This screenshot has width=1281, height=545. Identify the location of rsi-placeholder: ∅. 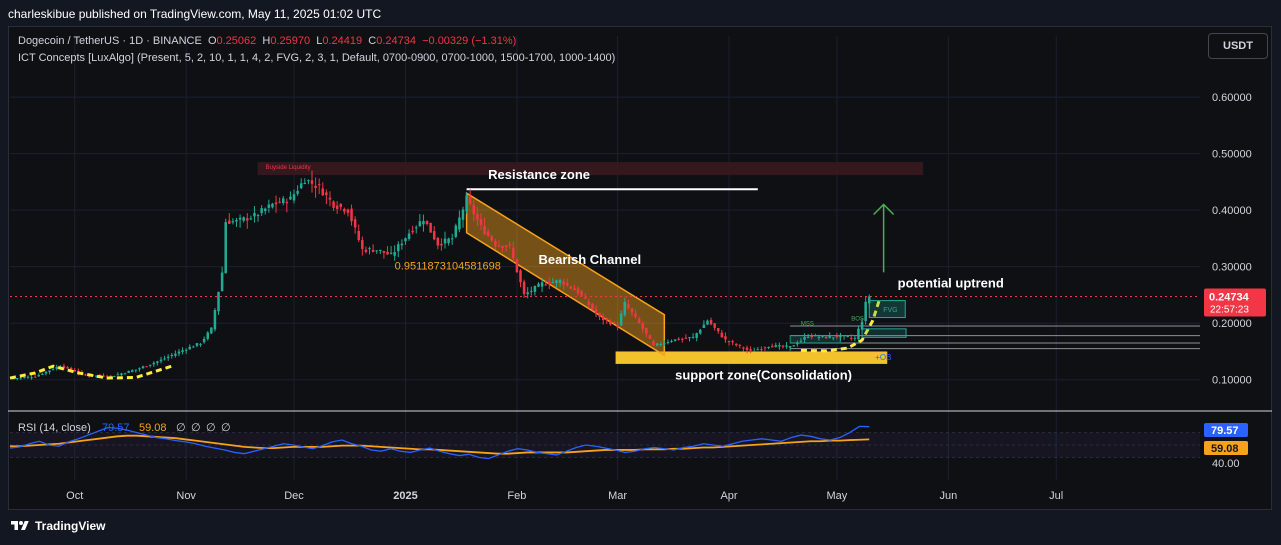
(211, 428).